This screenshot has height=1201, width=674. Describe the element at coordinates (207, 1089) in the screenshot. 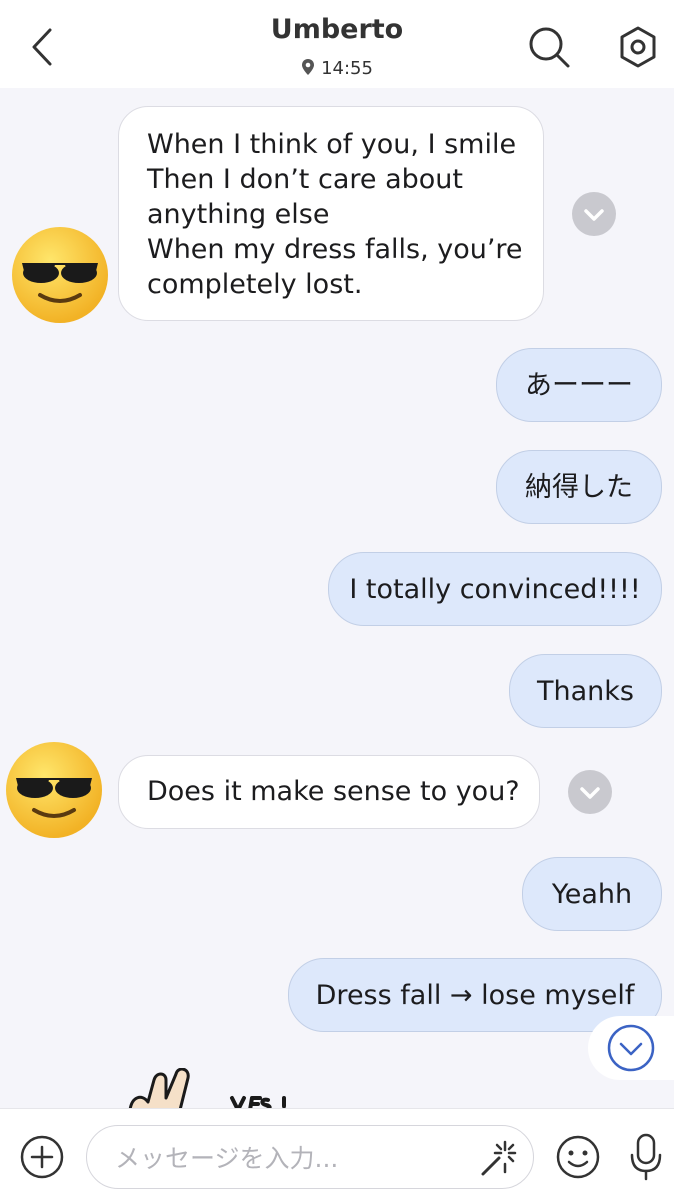

I see `sticker-image` at that location.